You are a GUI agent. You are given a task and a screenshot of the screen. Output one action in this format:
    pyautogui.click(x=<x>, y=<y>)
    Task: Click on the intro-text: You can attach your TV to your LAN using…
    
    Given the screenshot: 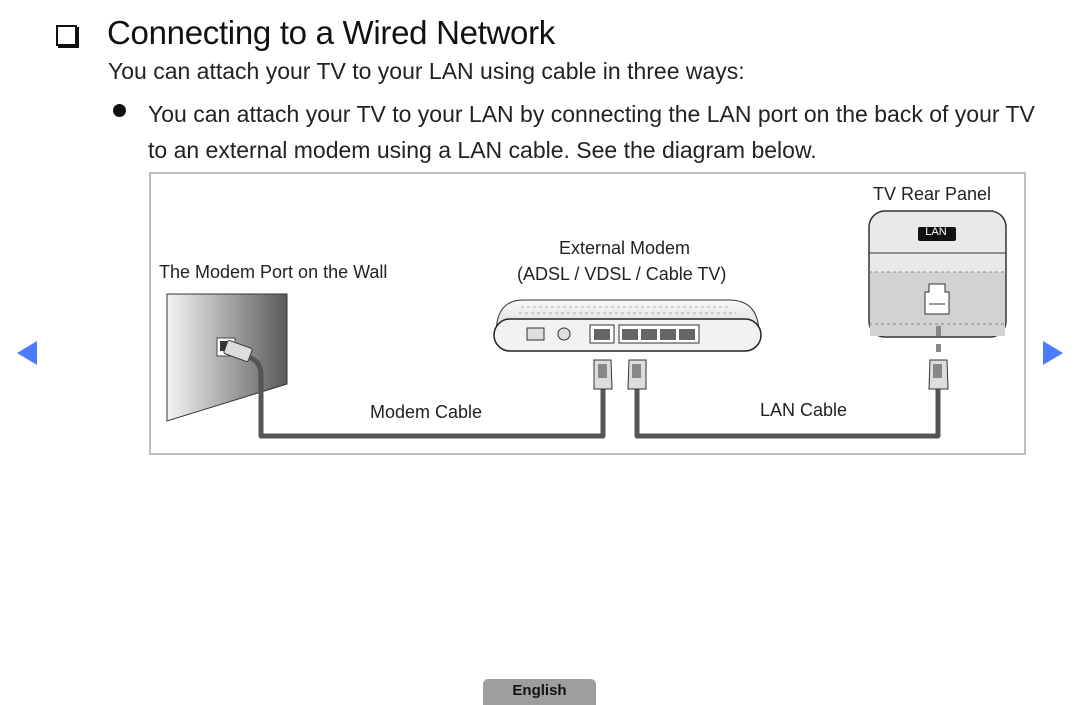 What is the action you would take?
    pyautogui.click(x=426, y=71)
    